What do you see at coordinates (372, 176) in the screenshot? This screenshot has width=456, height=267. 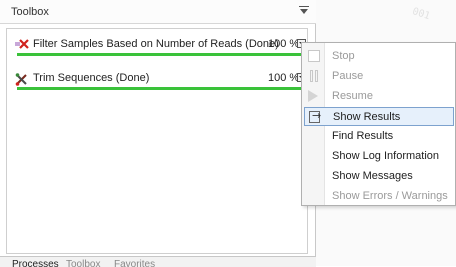 I see `menu-item-label: Show Messages` at bounding box center [372, 176].